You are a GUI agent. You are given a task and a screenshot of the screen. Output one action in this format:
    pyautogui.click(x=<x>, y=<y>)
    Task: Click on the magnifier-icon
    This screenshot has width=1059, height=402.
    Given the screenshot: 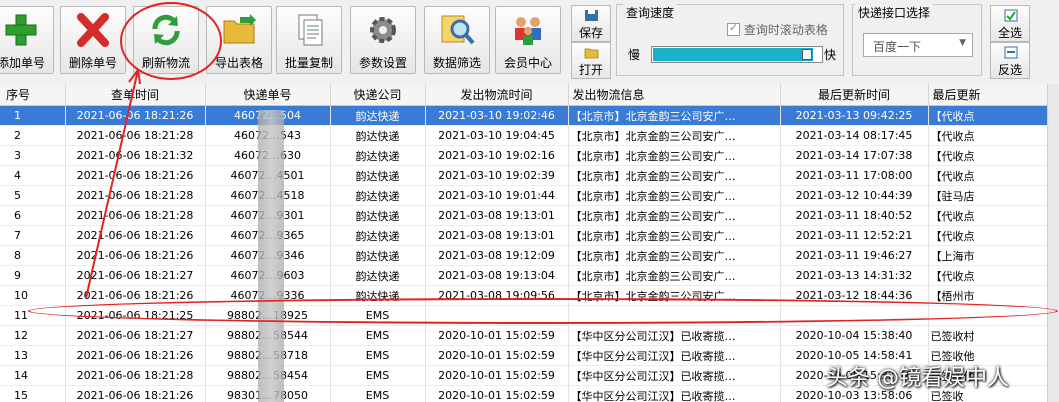 What is the action you would take?
    pyautogui.click(x=458, y=30)
    